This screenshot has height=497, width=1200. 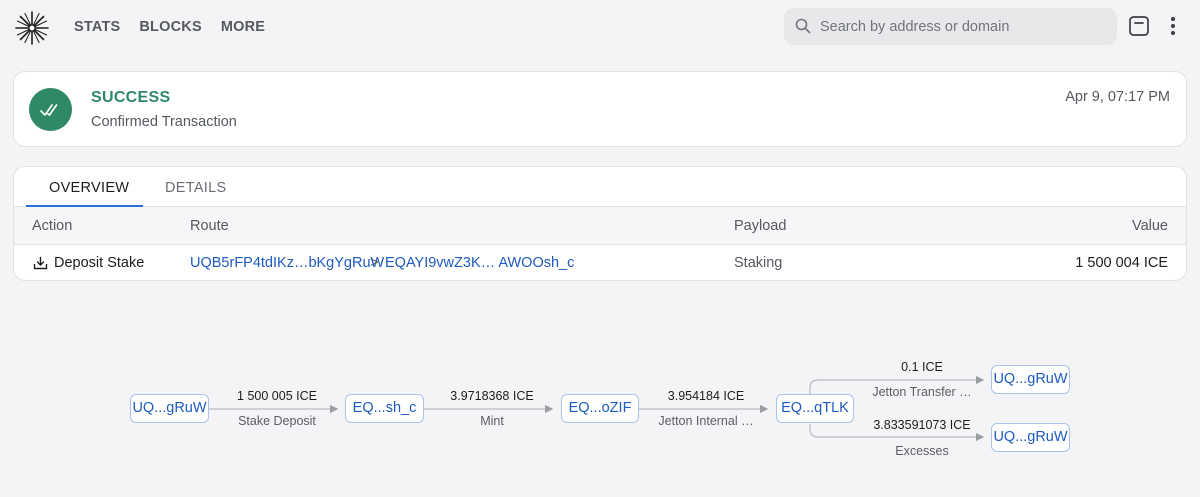 What do you see at coordinates (922, 425) in the screenshot?
I see `edge-amount-5: 3.833591073 ICE` at bounding box center [922, 425].